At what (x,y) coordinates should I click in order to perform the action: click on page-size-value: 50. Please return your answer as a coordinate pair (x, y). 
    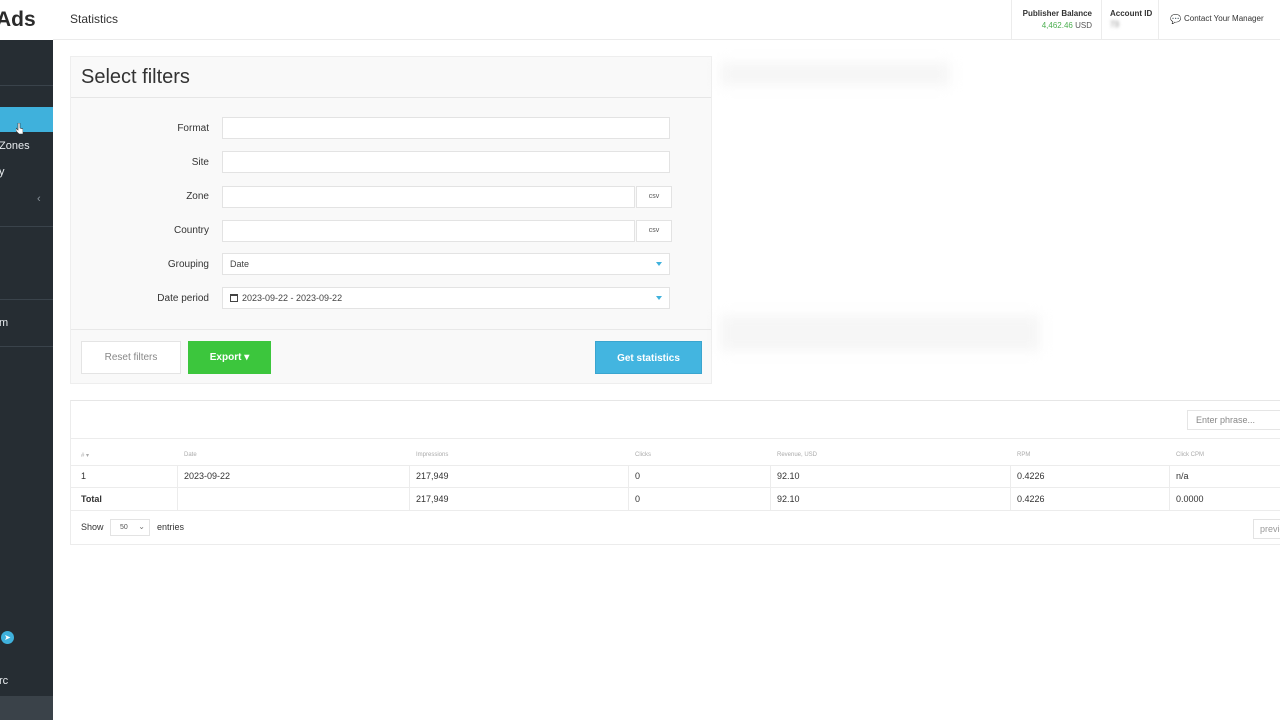
    Looking at the image, I should click on (124, 527).